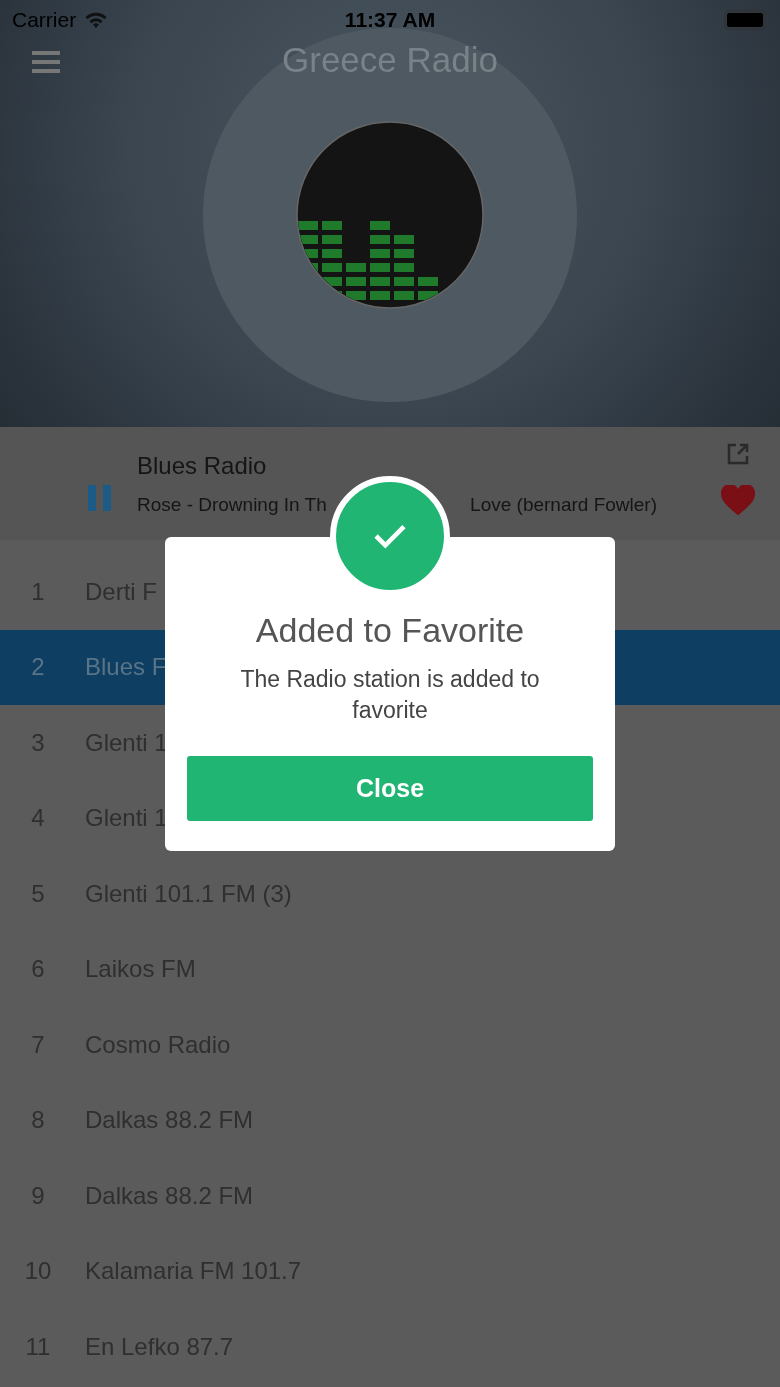 The width and height of the screenshot is (780, 1387). What do you see at coordinates (390, 536) in the screenshot?
I see `checkmark-icon` at bounding box center [390, 536].